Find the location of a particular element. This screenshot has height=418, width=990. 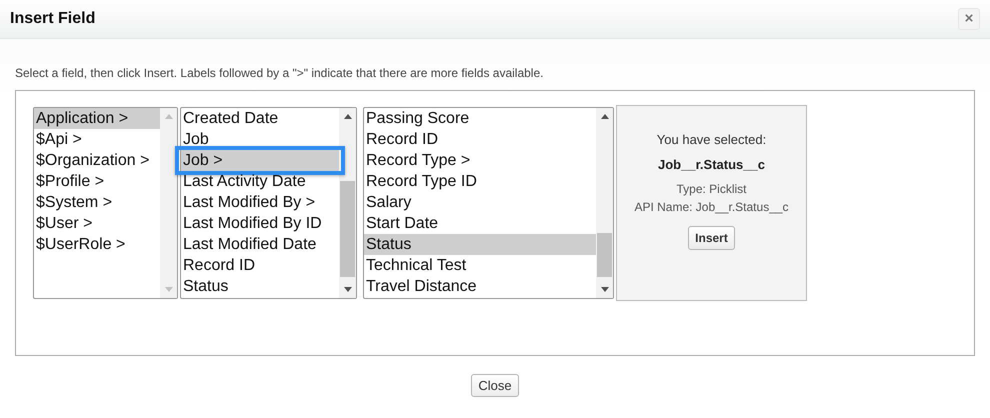

list-option: Record Type > is located at coordinates (480, 160).